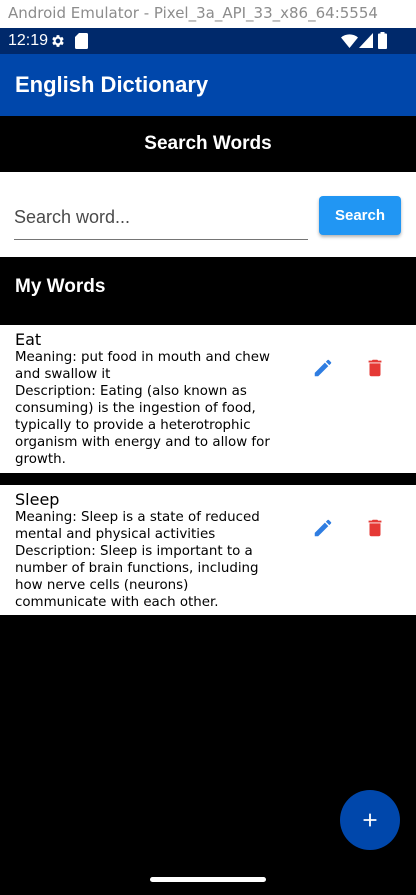 The height and width of the screenshot is (895, 416). I want to click on search-input, so click(161, 218).